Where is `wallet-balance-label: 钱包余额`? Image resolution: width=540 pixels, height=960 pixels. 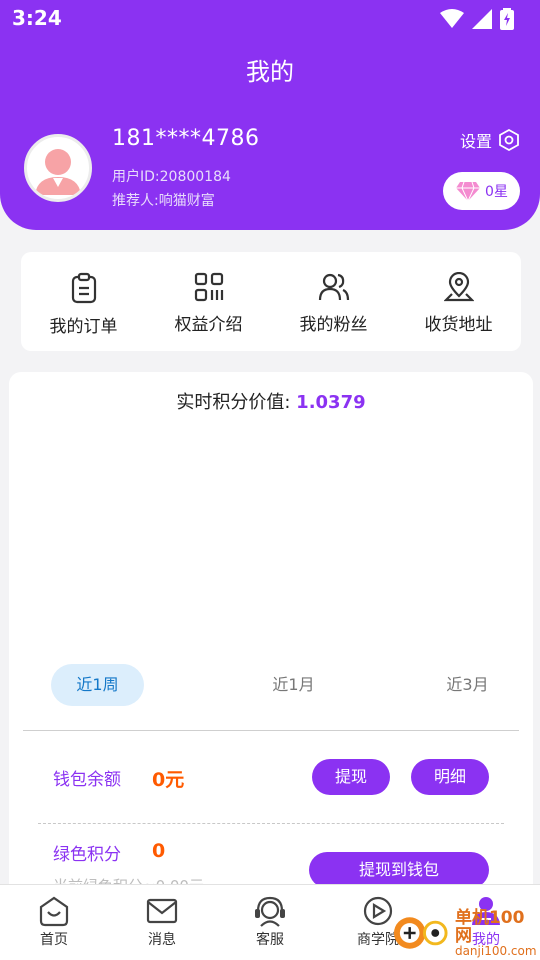 wallet-balance-label: 钱包余额 is located at coordinates (87, 780).